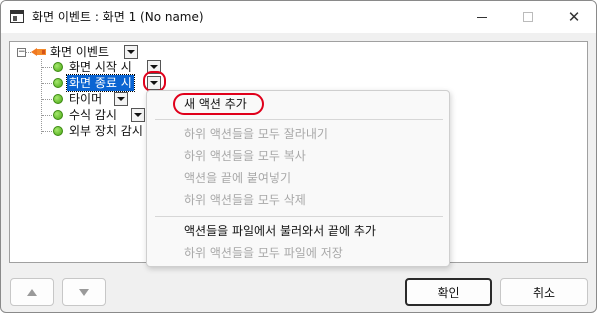 The width and height of the screenshot is (597, 313). I want to click on tree-item-label: 타이머, so click(86, 99).